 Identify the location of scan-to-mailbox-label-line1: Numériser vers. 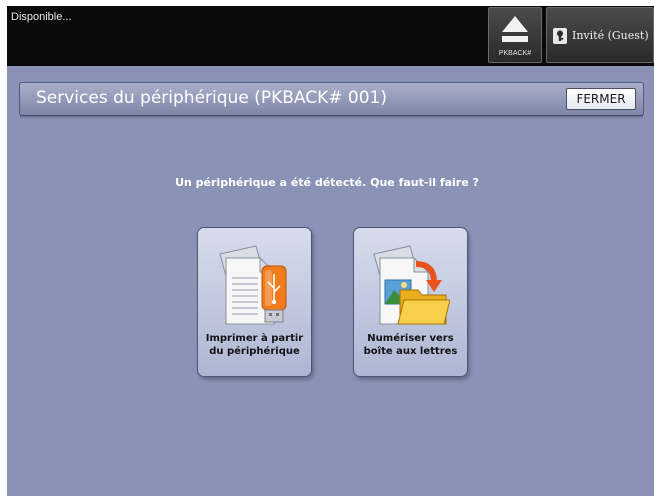
(410, 338).